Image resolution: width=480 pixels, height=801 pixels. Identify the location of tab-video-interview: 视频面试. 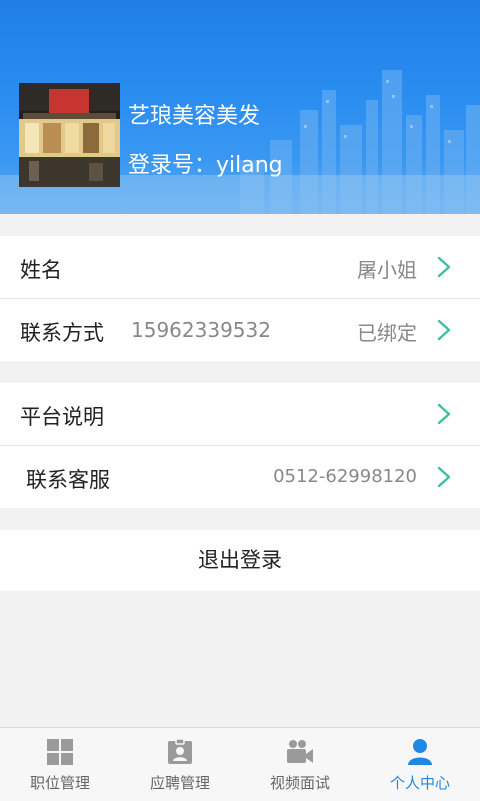
(300, 764).